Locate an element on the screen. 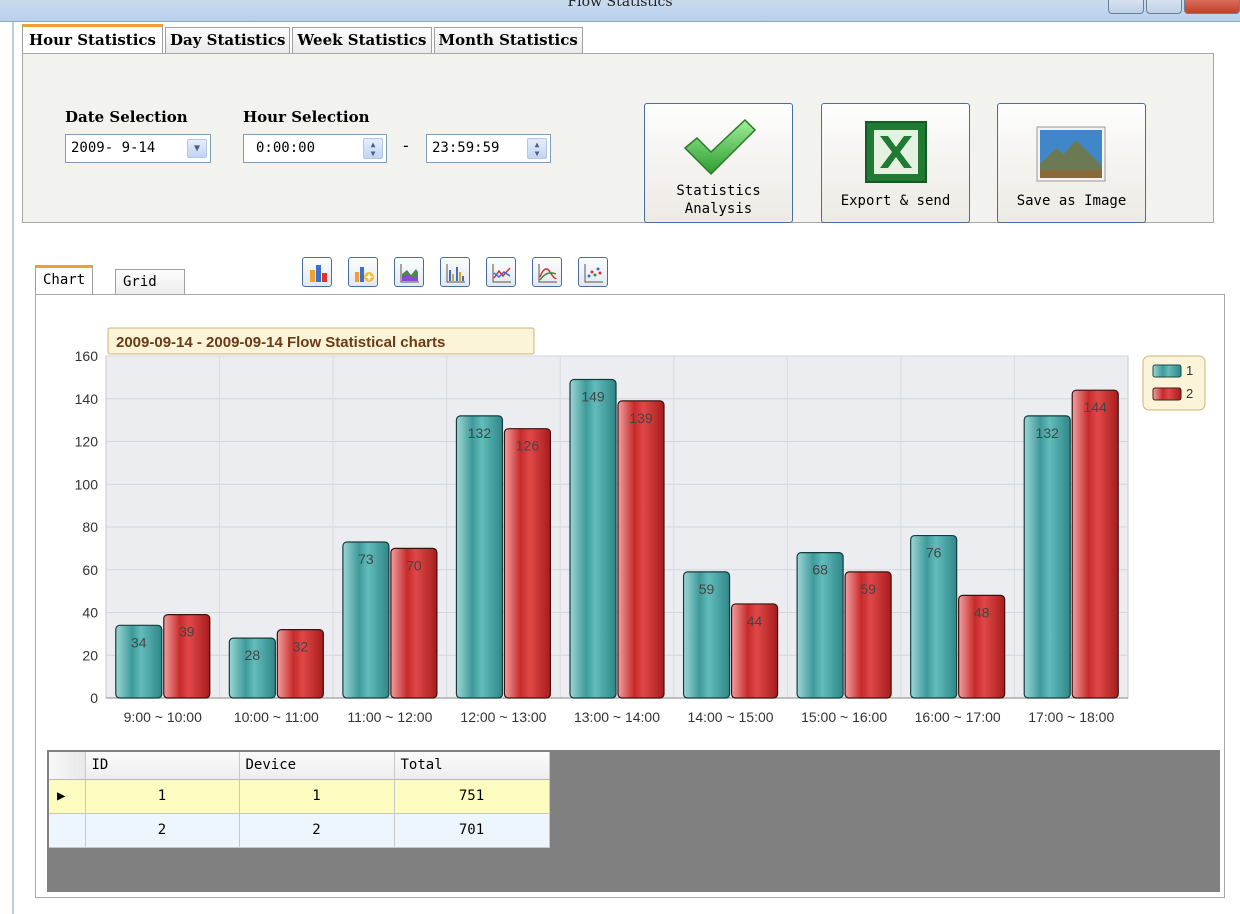 The height and width of the screenshot is (914, 1240). y-tick-label: 0 is located at coordinates (94, 698).